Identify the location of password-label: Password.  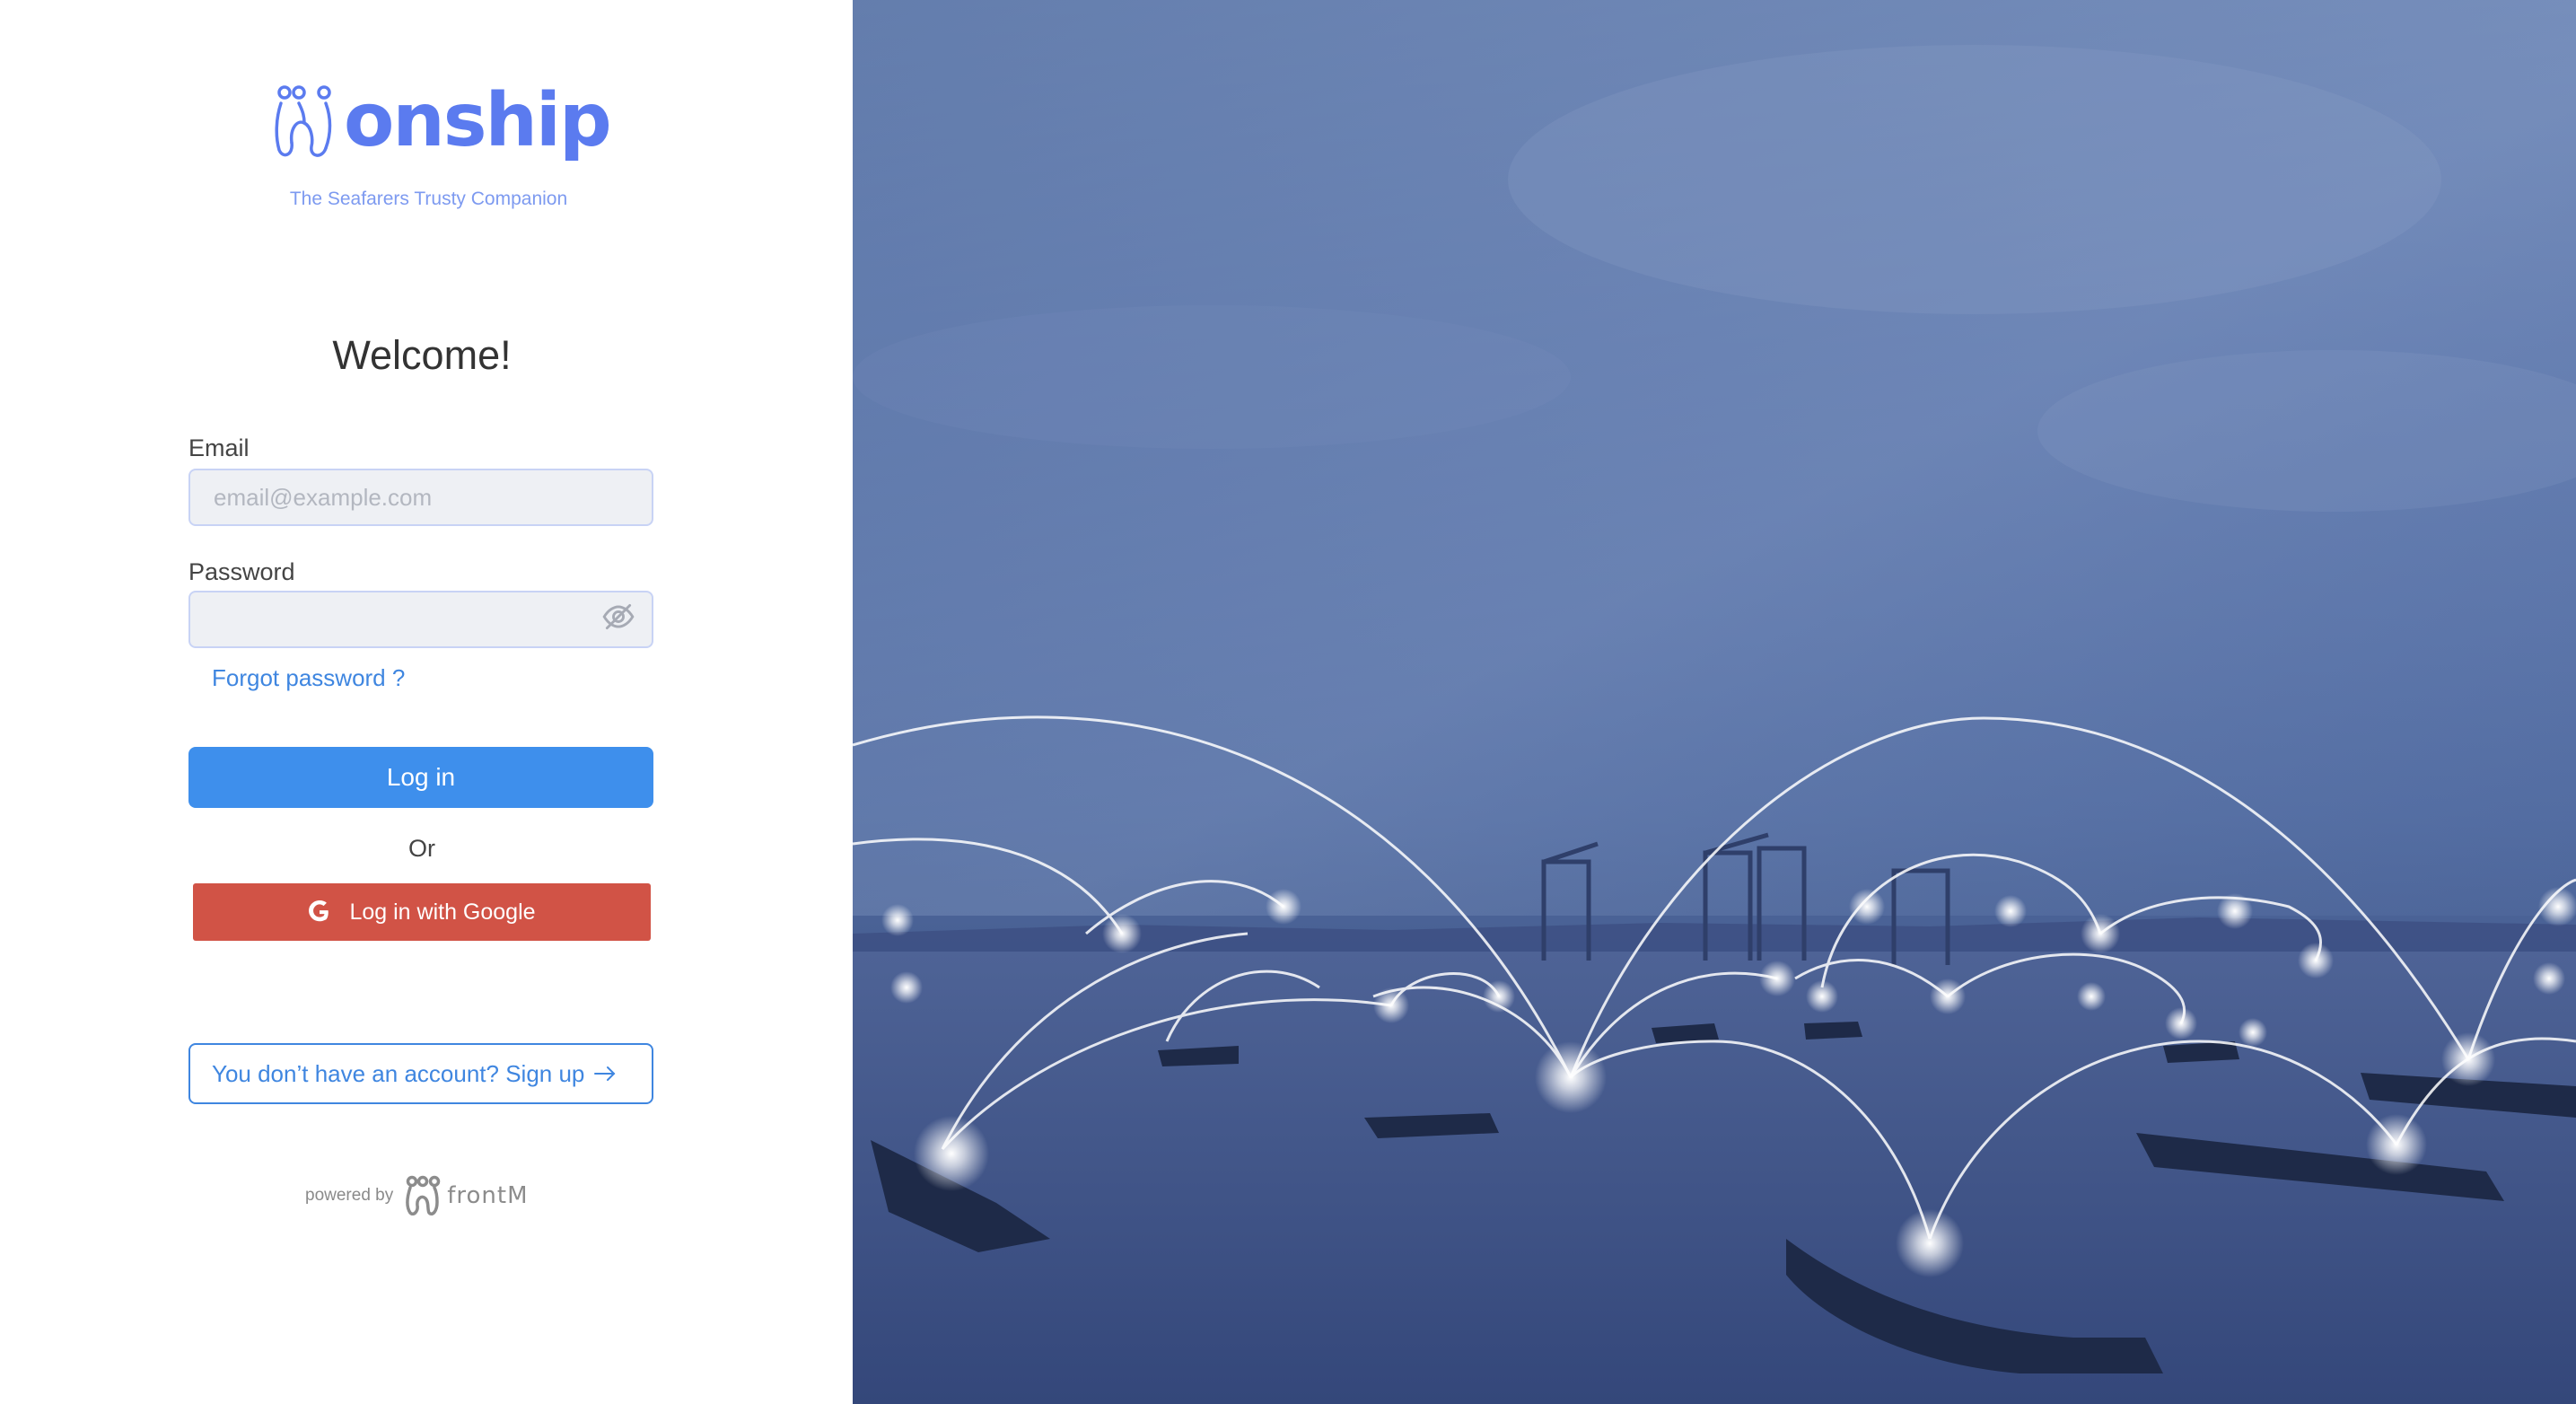
(241, 571).